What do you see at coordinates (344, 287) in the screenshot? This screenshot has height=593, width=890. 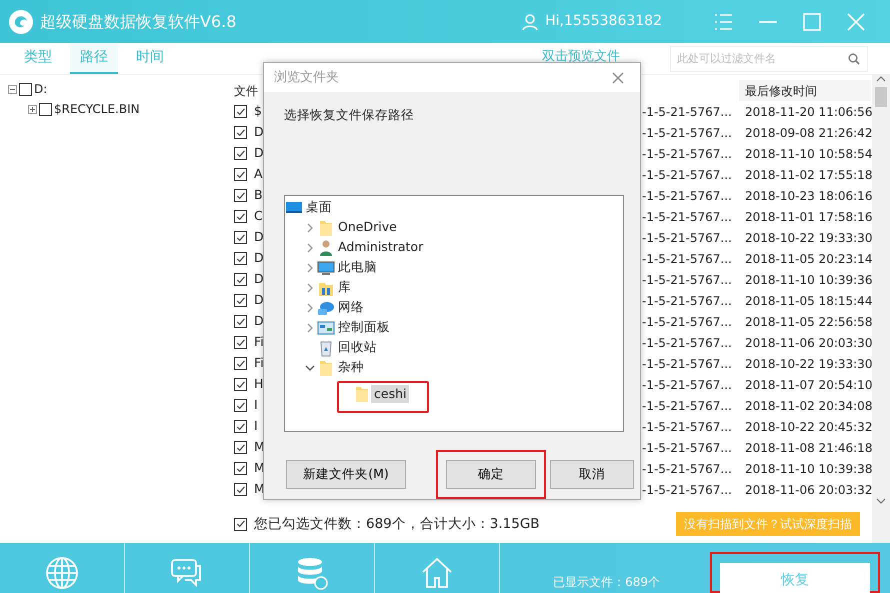 I see `tree-item: 库` at bounding box center [344, 287].